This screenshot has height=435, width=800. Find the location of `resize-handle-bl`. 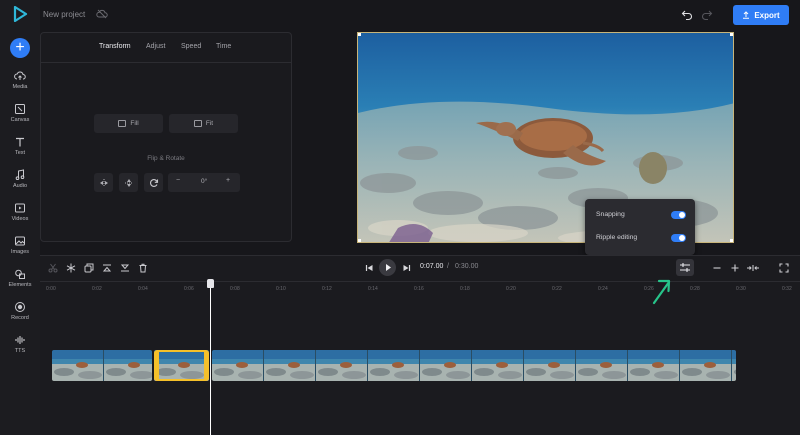

resize-handle-bl is located at coordinates (359, 240).